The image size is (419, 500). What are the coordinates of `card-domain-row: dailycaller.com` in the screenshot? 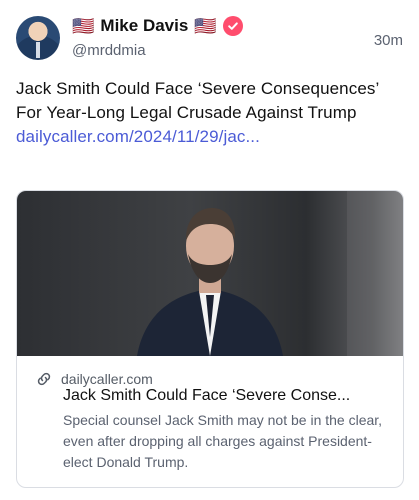 It's located at (94, 379).